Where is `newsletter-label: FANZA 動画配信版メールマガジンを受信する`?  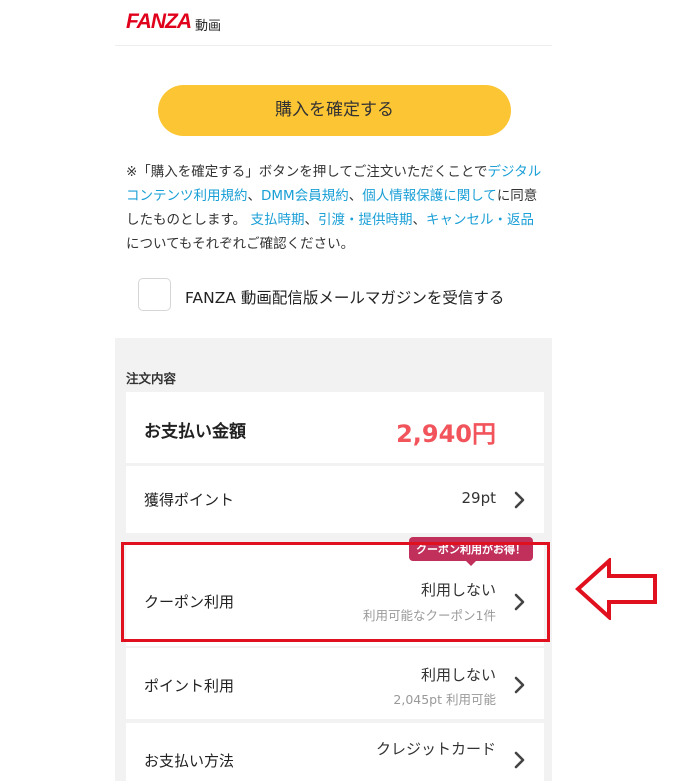
newsletter-label: FANZA 動画配信版メールマガジンを受信する is located at coordinates (344, 297).